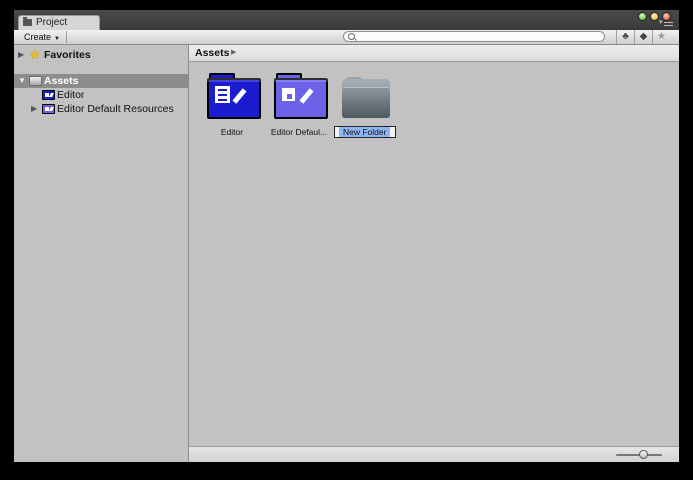 The height and width of the screenshot is (480, 693). I want to click on chevron-right-icon: ▶, so click(234, 52).